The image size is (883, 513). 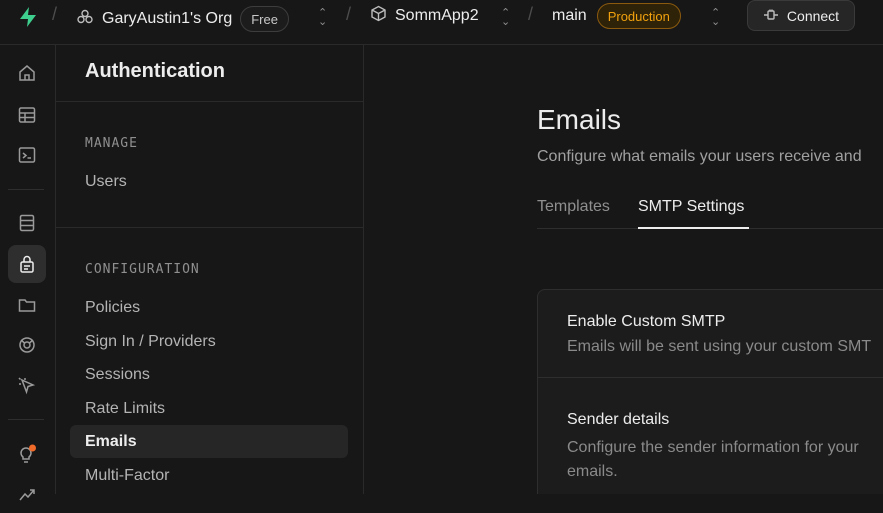 What do you see at coordinates (27, 223) in the screenshot?
I see `database-icon` at bounding box center [27, 223].